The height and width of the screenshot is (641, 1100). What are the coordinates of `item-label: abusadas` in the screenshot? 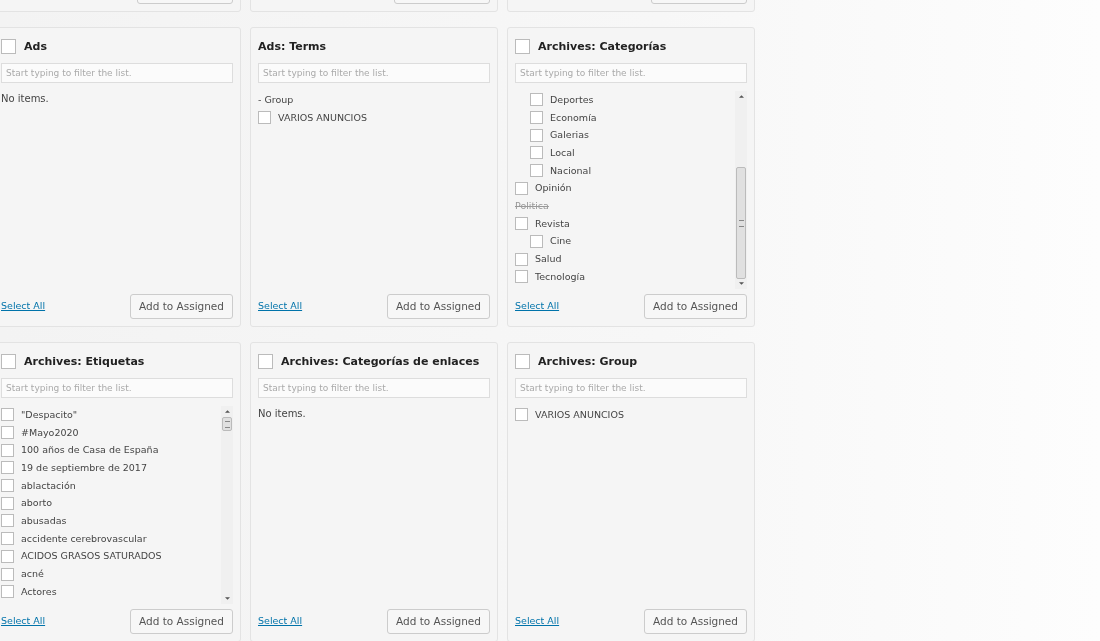 It's located at (44, 520).